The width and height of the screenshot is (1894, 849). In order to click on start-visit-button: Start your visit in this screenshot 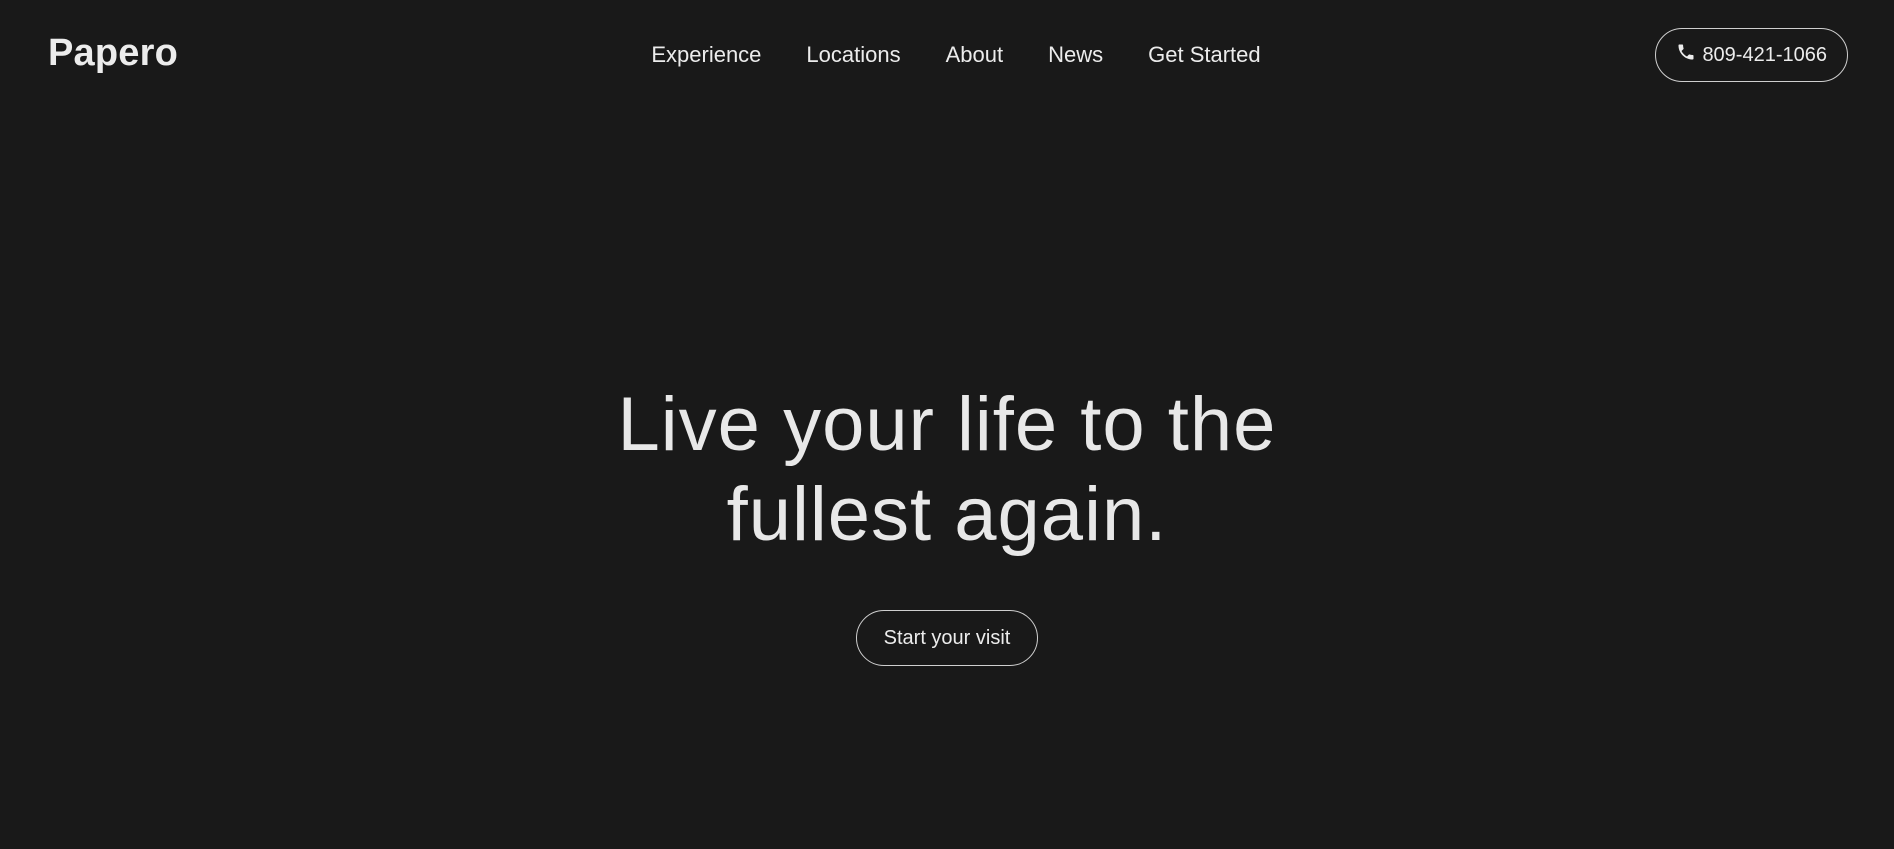, I will do `click(947, 638)`.